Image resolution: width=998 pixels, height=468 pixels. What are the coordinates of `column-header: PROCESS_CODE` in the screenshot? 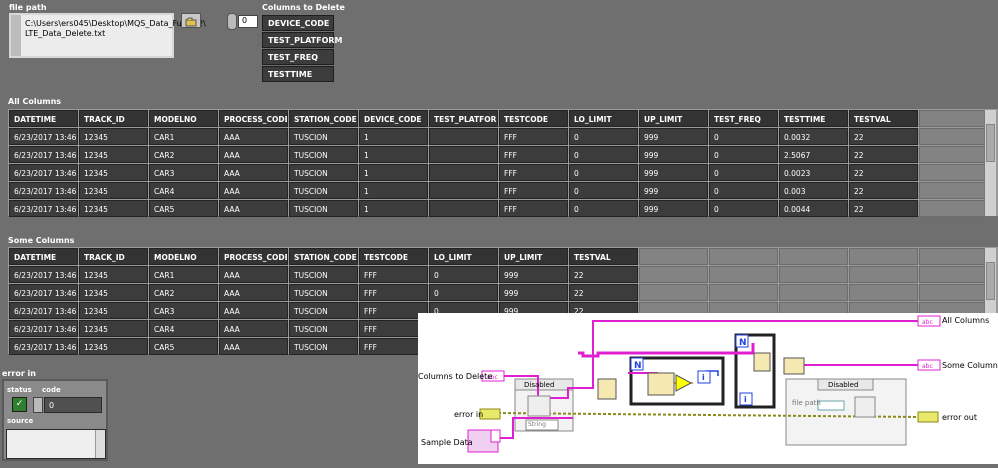 It's located at (253, 118).